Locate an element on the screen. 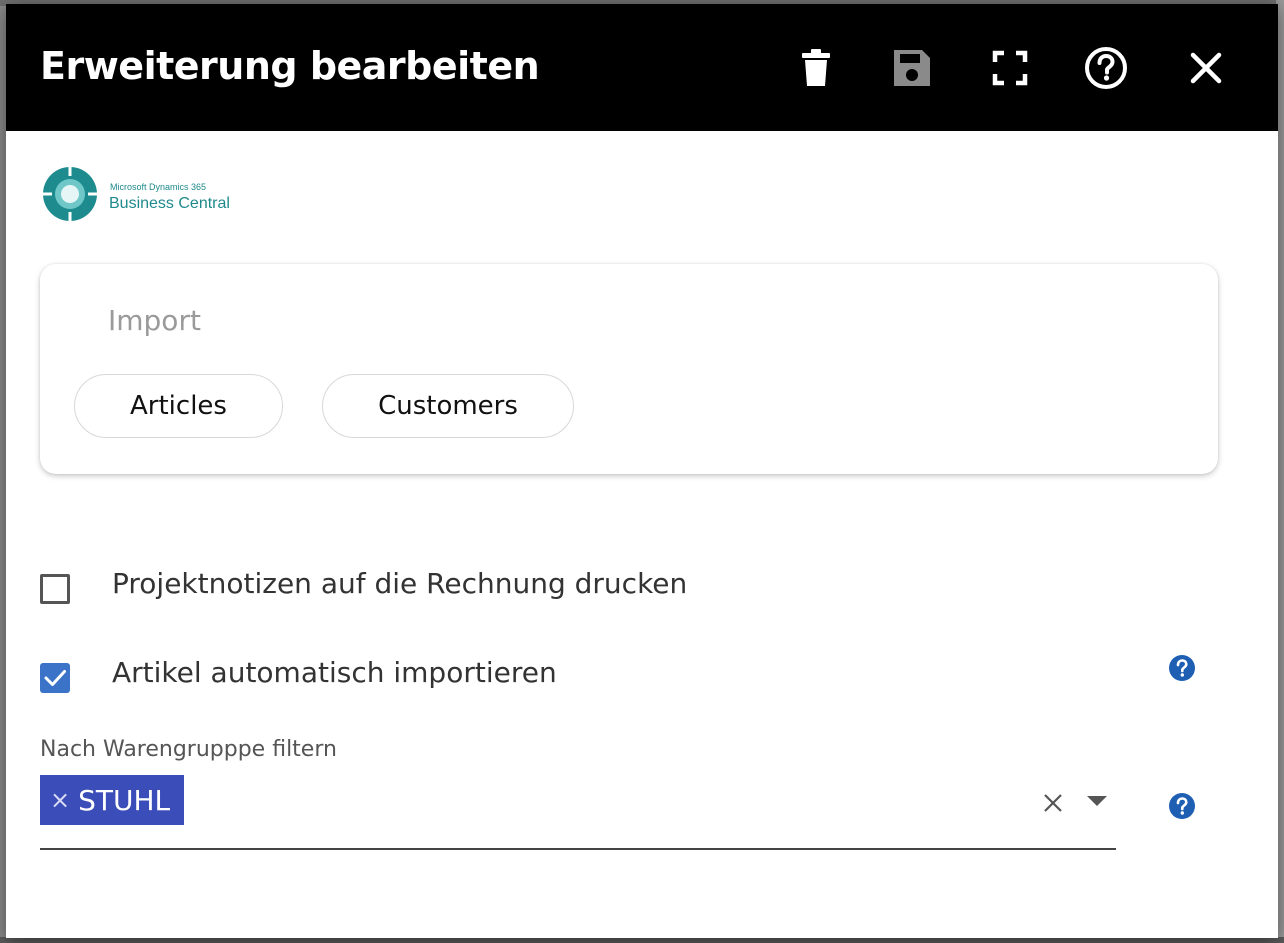 The image size is (1284, 943). clear-selection-icon is located at coordinates (1053, 803).